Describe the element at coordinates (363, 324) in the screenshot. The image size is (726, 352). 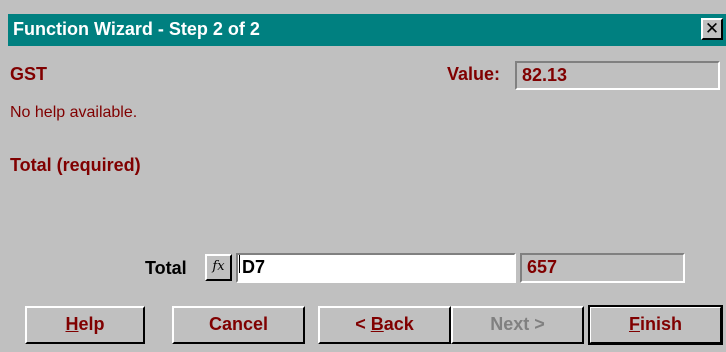
I see `back-label-prefix: <` at that location.